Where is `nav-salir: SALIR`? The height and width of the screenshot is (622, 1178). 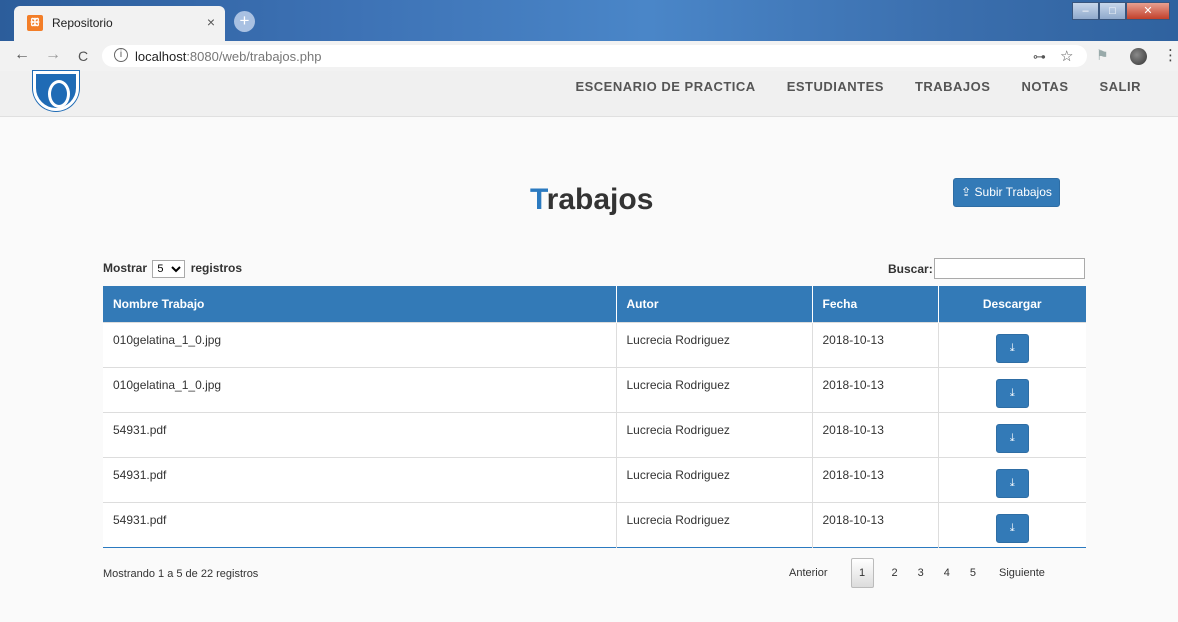
nav-salir: SALIR is located at coordinates (1121, 86).